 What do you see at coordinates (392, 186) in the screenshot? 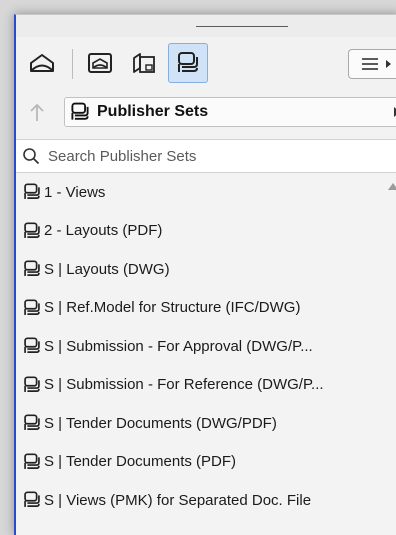
I see `scroll-up-arrow-icon` at bounding box center [392, 186].